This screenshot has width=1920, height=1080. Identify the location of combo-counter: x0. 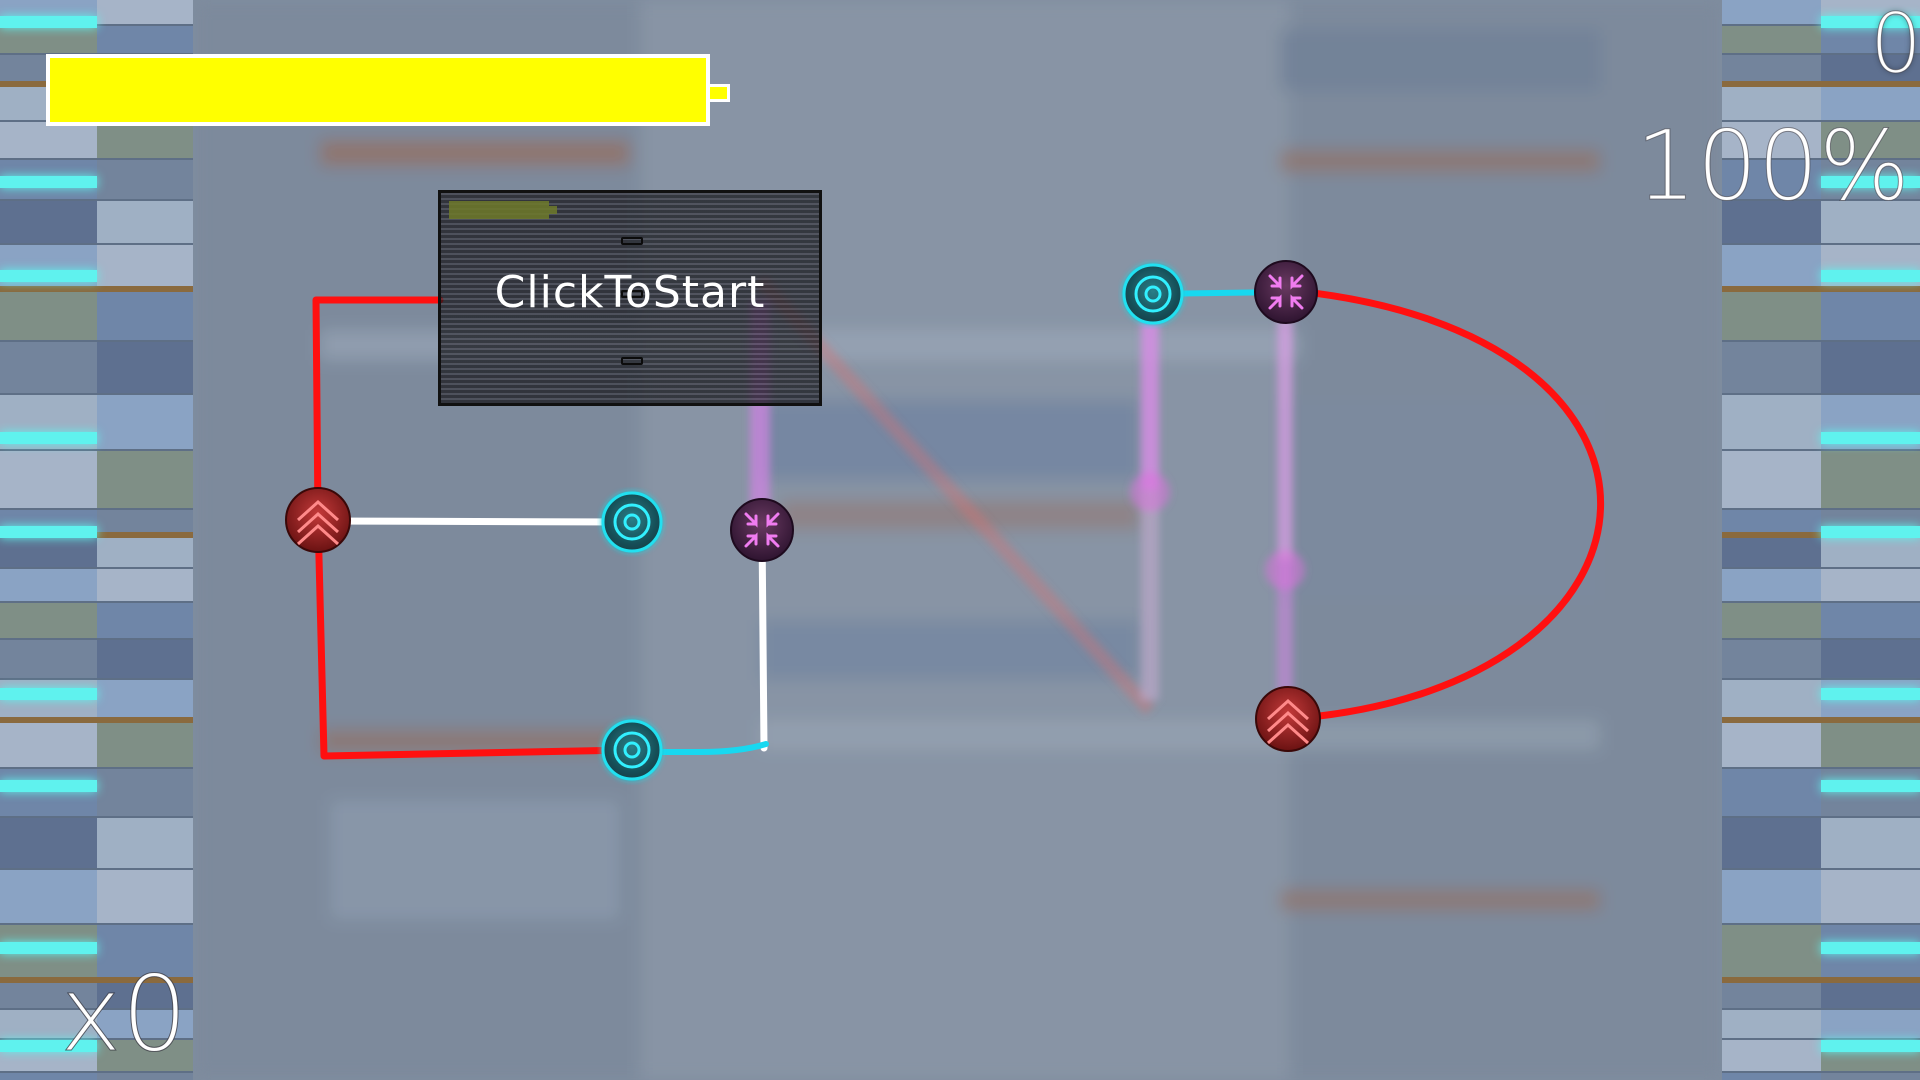
(124, 1014).